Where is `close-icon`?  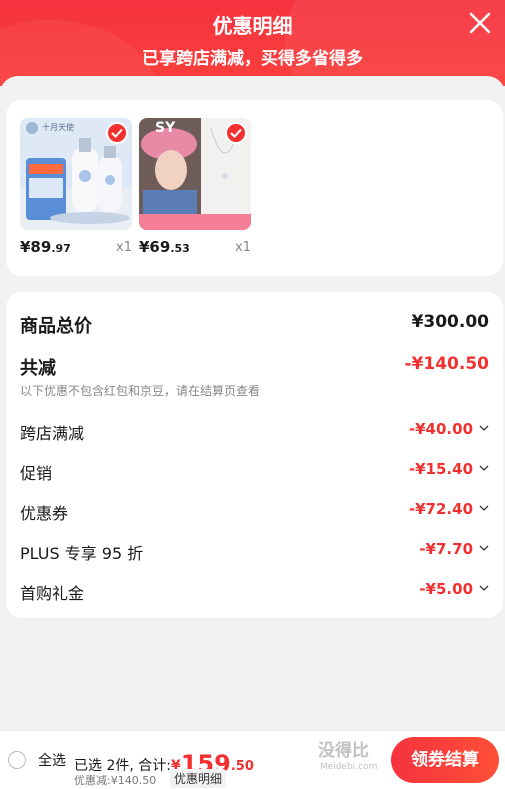
close-icon is located at coordinates (480, 23).